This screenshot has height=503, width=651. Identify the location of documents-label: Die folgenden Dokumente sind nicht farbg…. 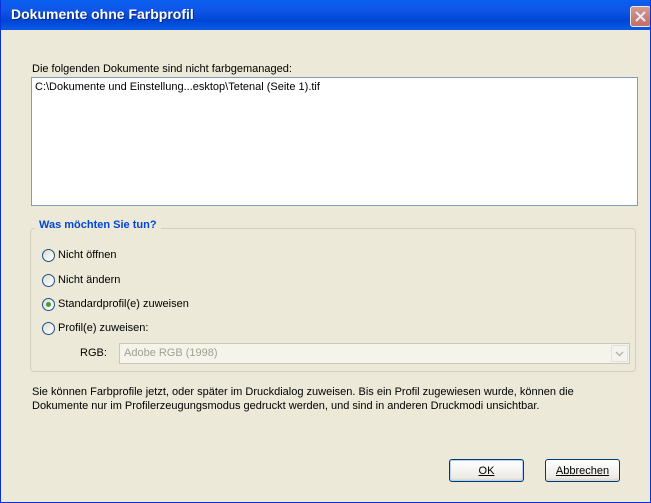
(162, 69).